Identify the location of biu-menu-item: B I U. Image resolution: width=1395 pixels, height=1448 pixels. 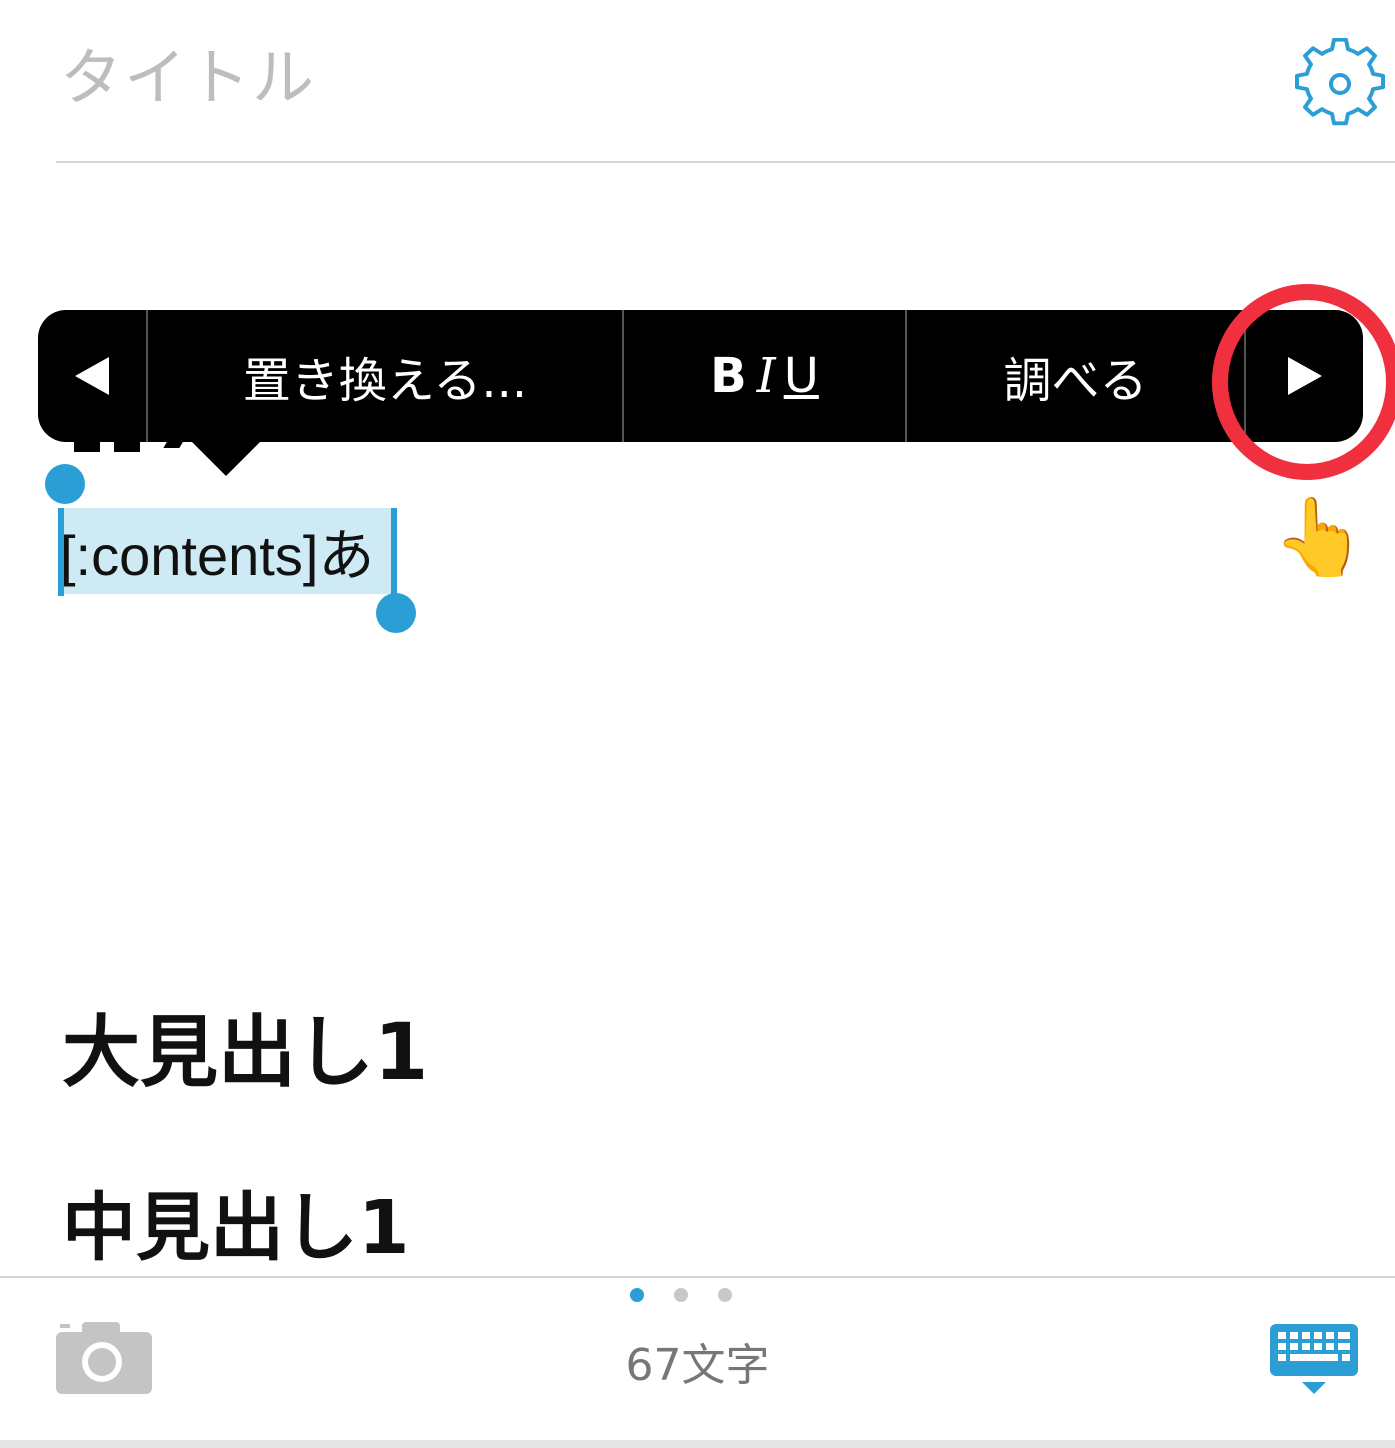
(765, 376).